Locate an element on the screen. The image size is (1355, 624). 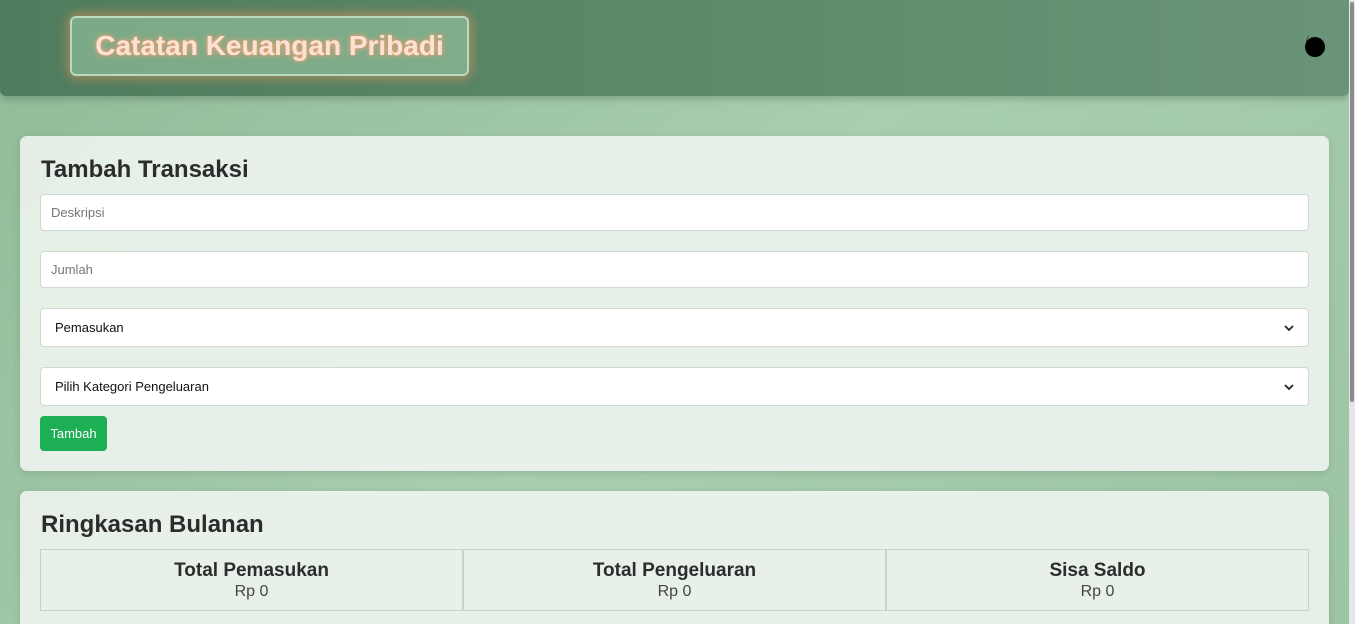
add-button: Tambah is located at coordinates (73, 433).